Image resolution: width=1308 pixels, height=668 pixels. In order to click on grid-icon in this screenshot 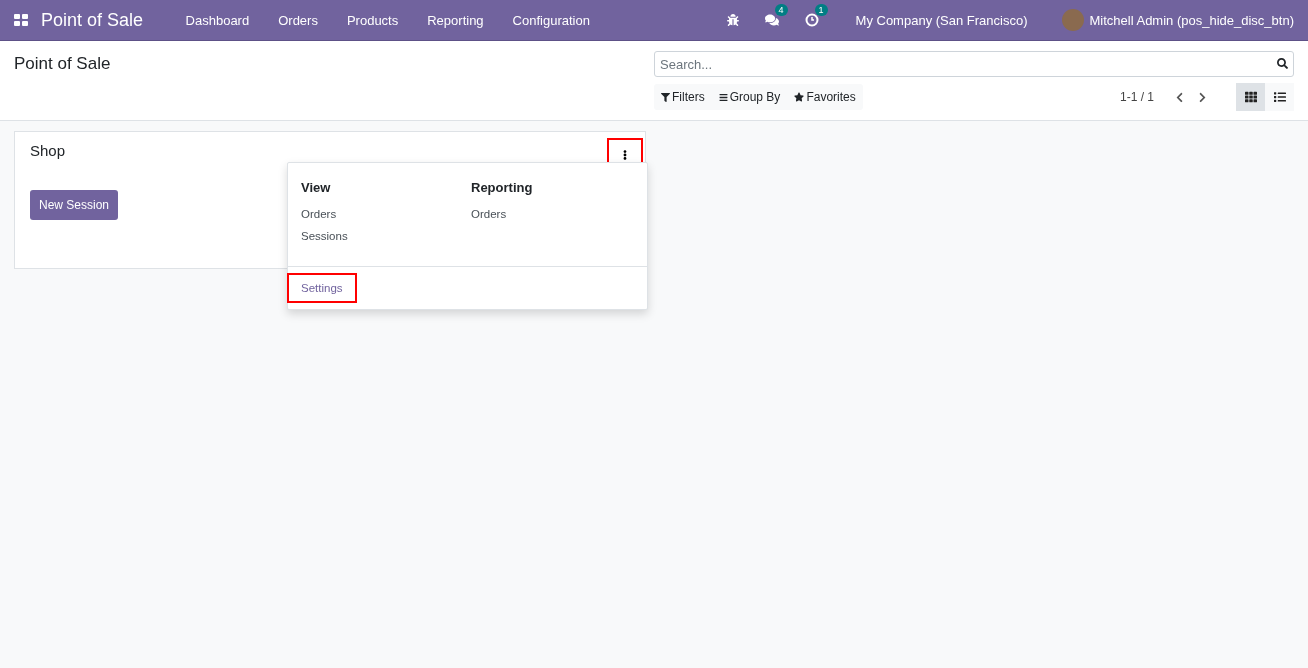, I will do `click(1250, 97)`.